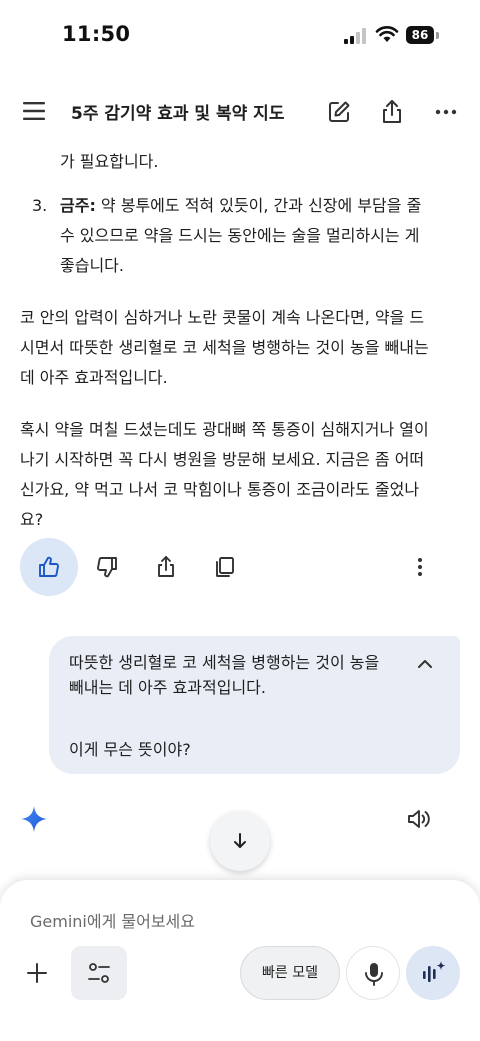  What do you see at coordinates (34, 819) in the screenshot?
I see `gemini-sparkle-icon` at bounding box center [34, 819].